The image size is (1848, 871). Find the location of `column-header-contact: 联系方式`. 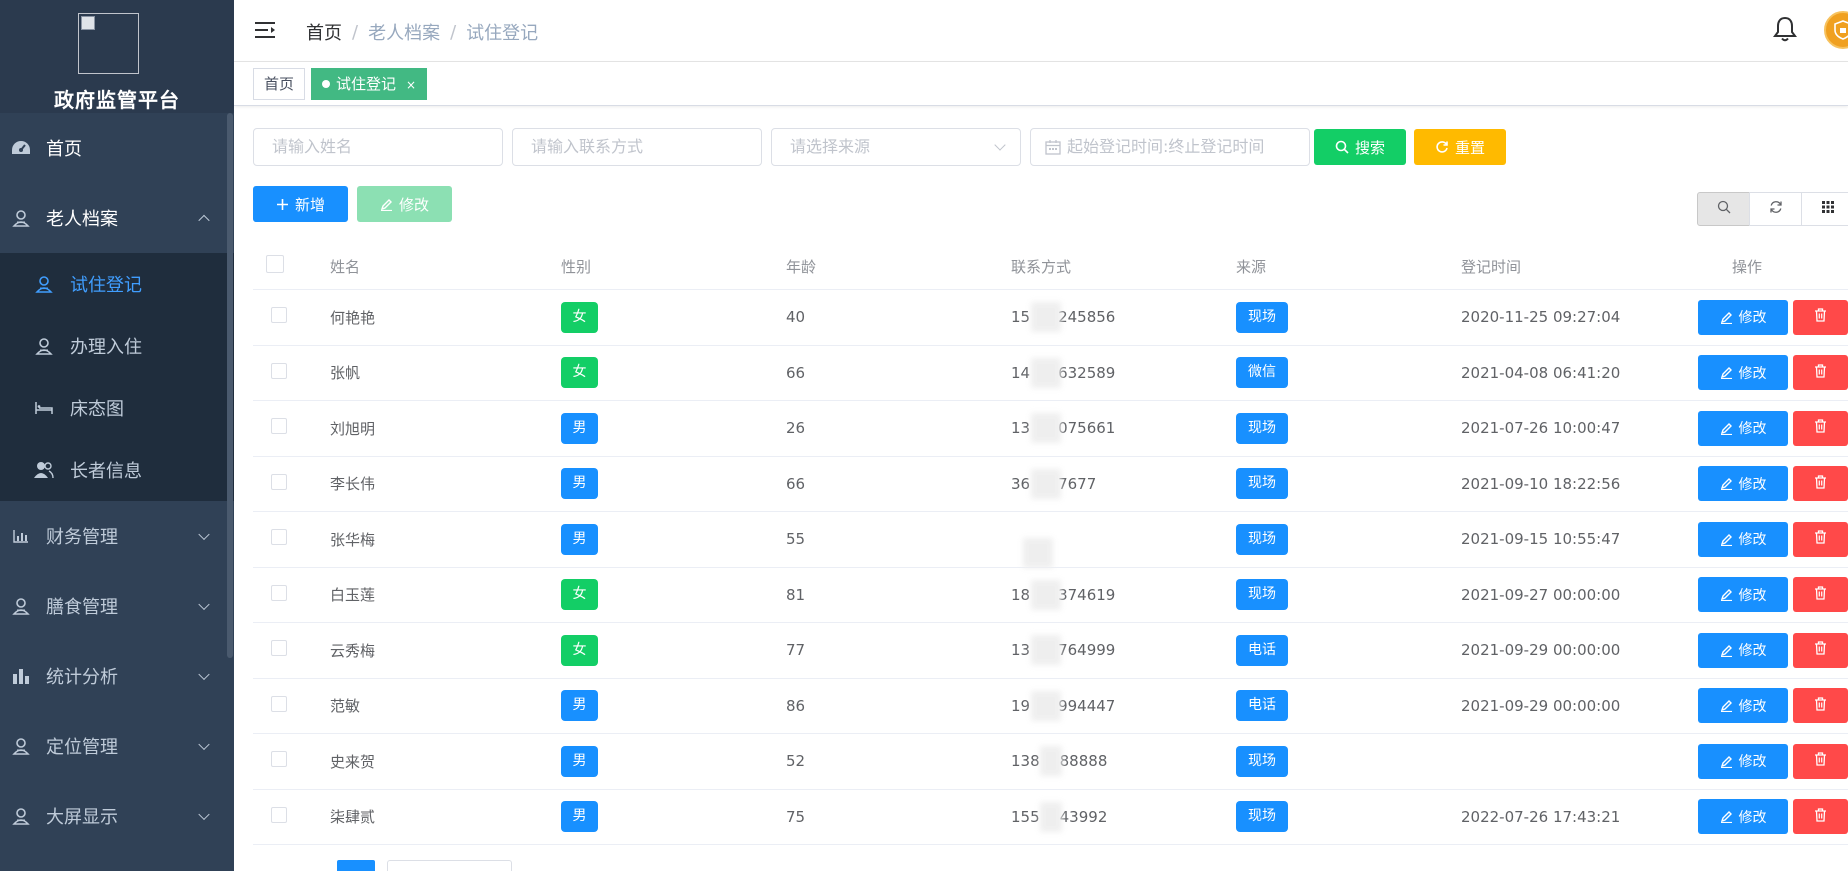

column-header-contact: 联系方式 is located at coordinates (1123, 266).